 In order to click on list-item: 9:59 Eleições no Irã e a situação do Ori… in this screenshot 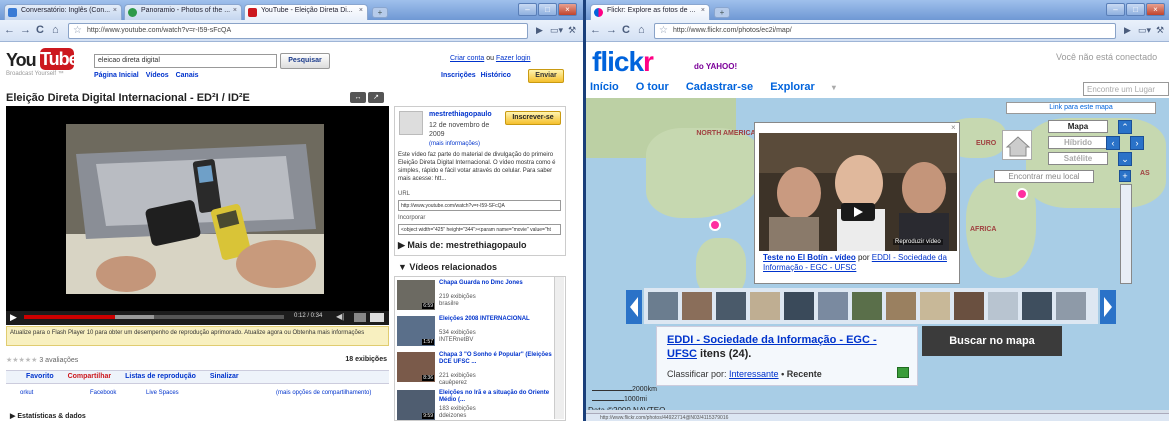, I will do `click(477, 405)`.